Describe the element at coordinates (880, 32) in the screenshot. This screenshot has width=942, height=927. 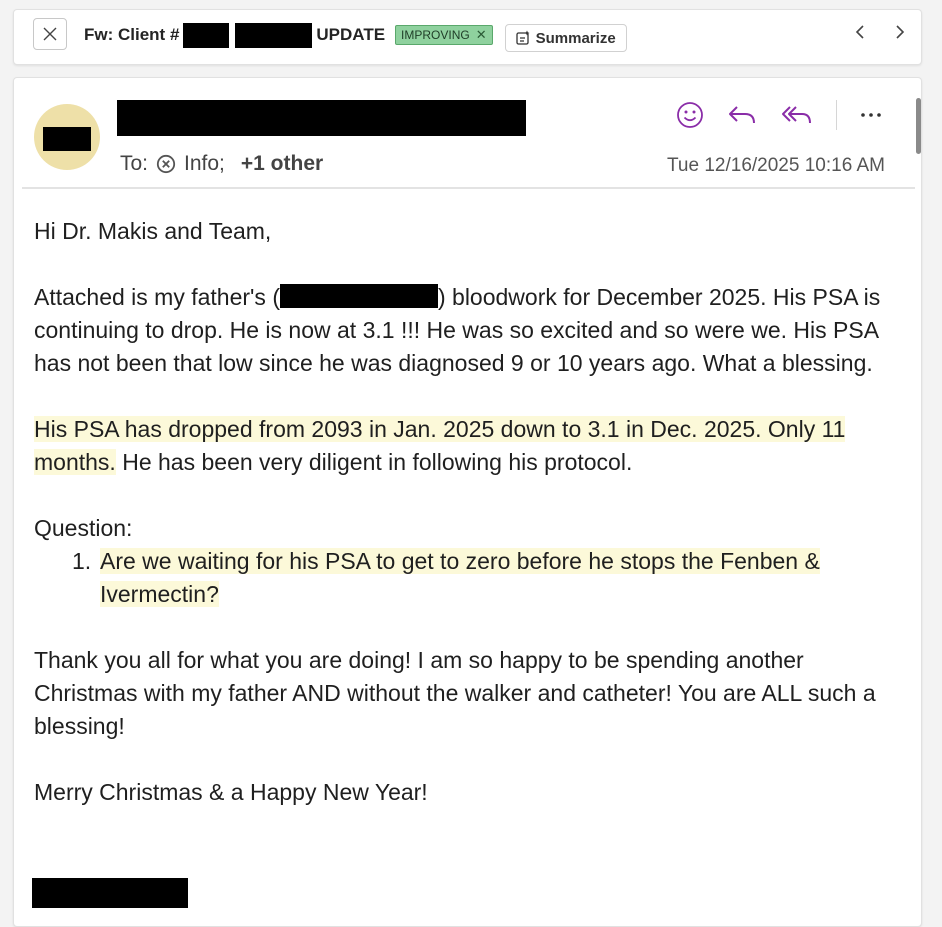
I see `message-navigation` at that location.